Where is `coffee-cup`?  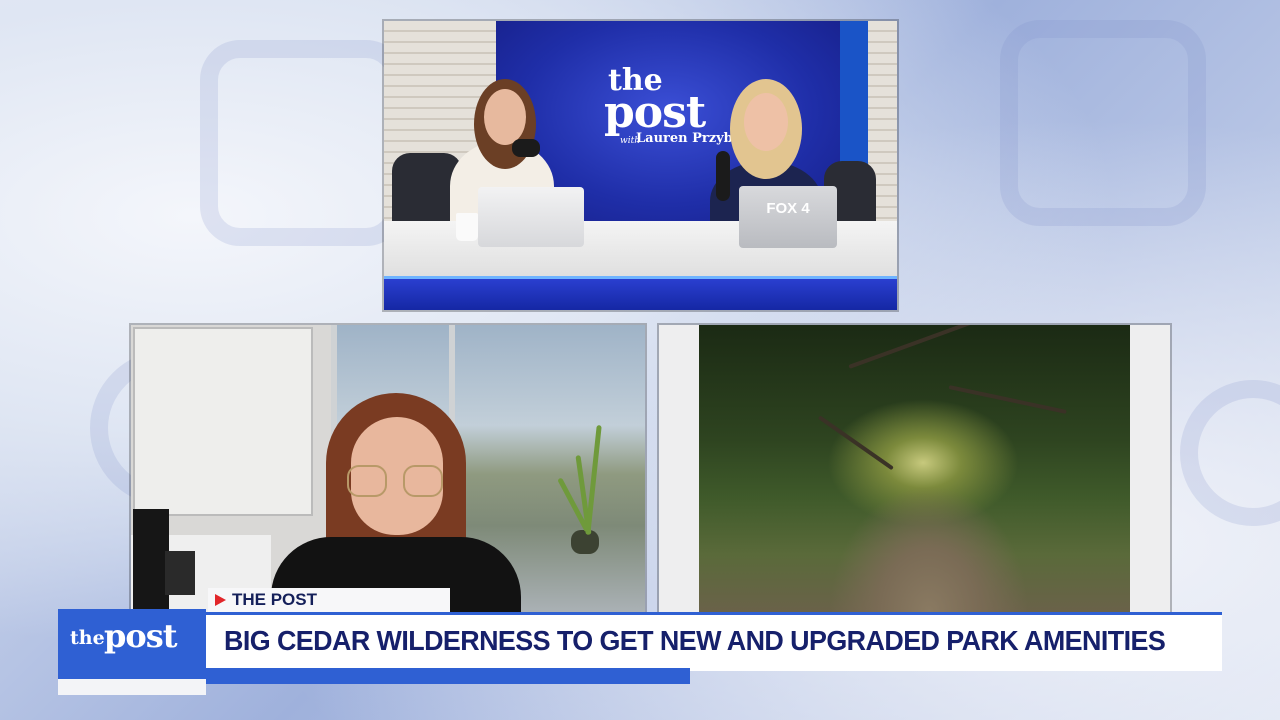
coffee-cup is located at coordinates (467, 227).